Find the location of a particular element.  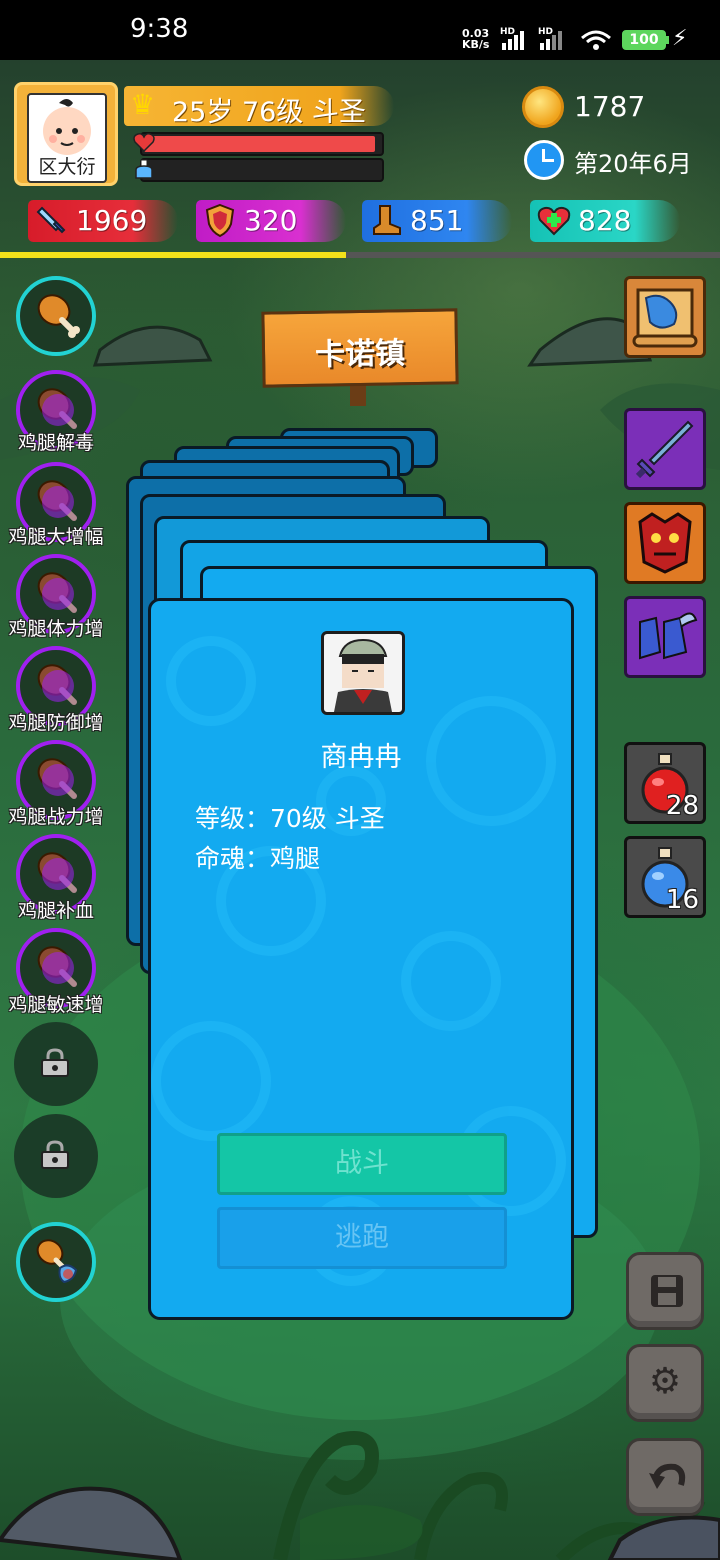

game-date: 第20年6月 is located at coordinates (633, 164).